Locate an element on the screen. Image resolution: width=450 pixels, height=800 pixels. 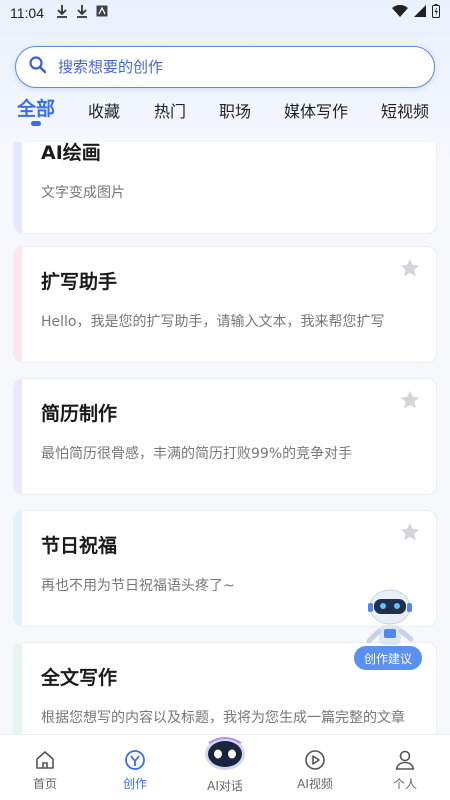
ai-chat-bot-icon is located at coordinates (225, 753).